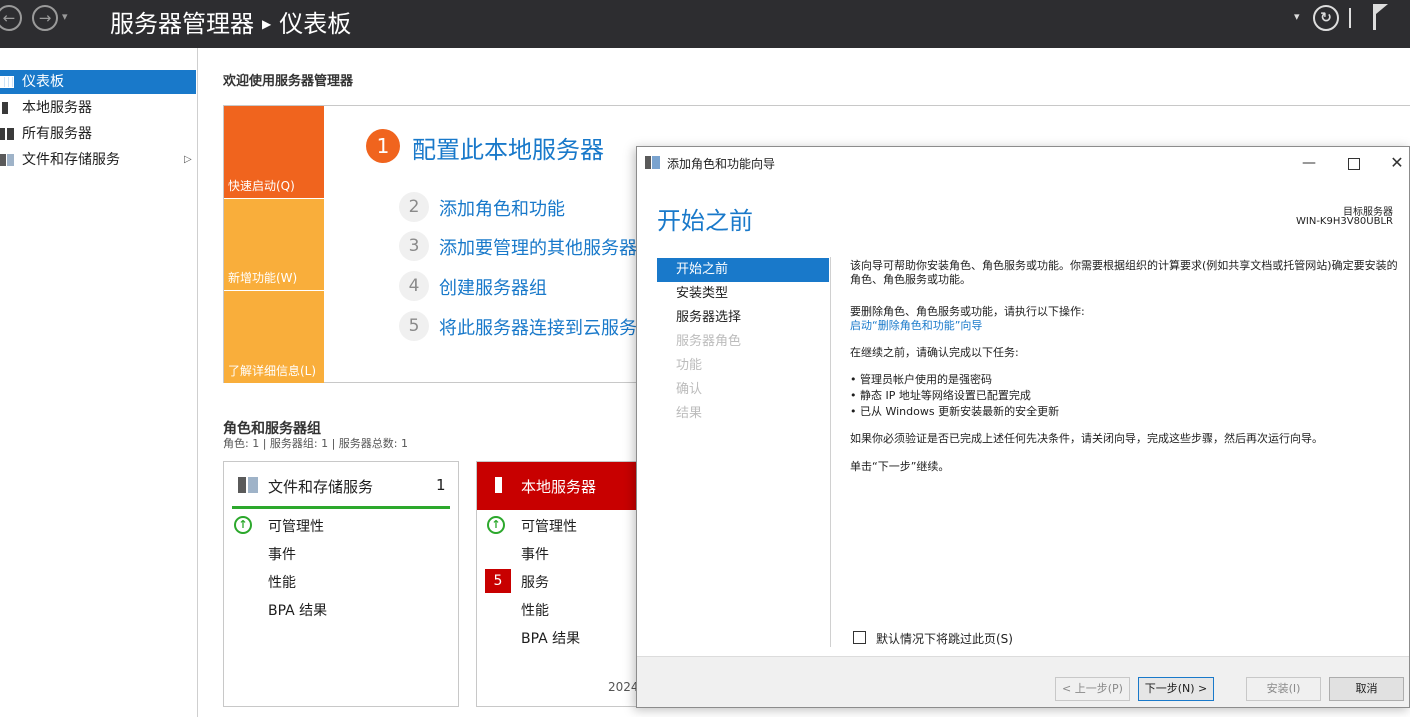 Image resolution: width=1410 pixels, height=717 pixels. What do you see at coordinates (182, 24) in the screenshot?
I see `breadcrumb-app: 服务器管理器` at bounding box center [182, 24].